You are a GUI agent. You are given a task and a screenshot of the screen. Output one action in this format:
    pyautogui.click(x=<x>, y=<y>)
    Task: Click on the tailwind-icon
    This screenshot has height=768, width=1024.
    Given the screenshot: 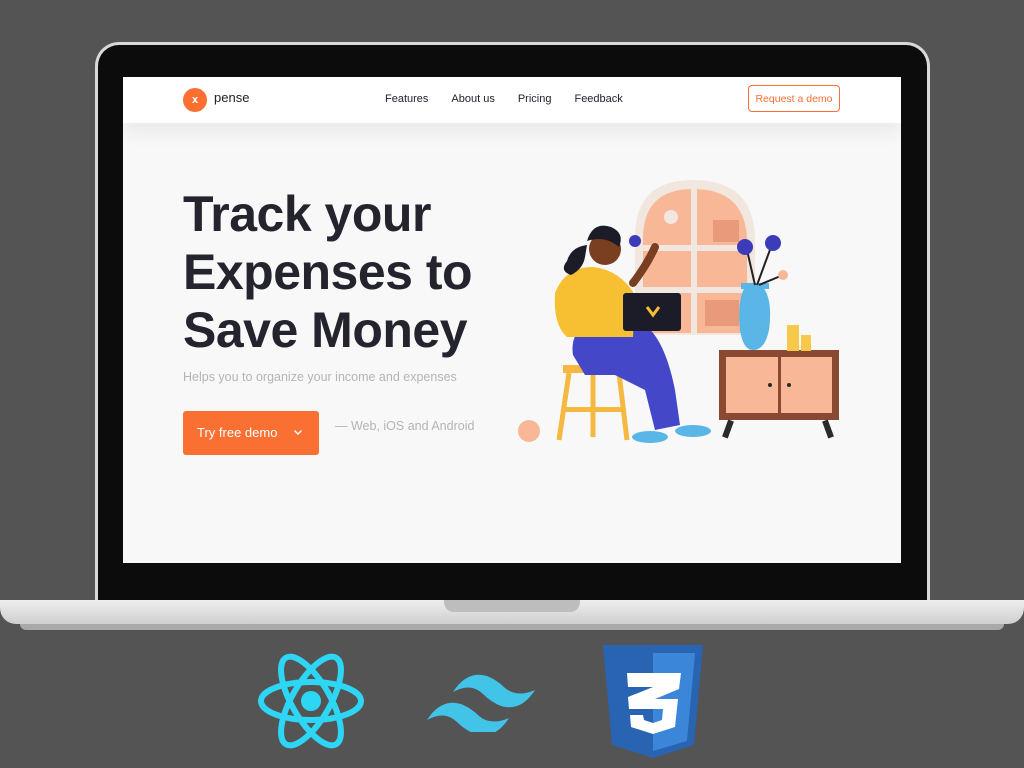 What is the action you would take?
    pyautogui.click(x=481, y=703)
    